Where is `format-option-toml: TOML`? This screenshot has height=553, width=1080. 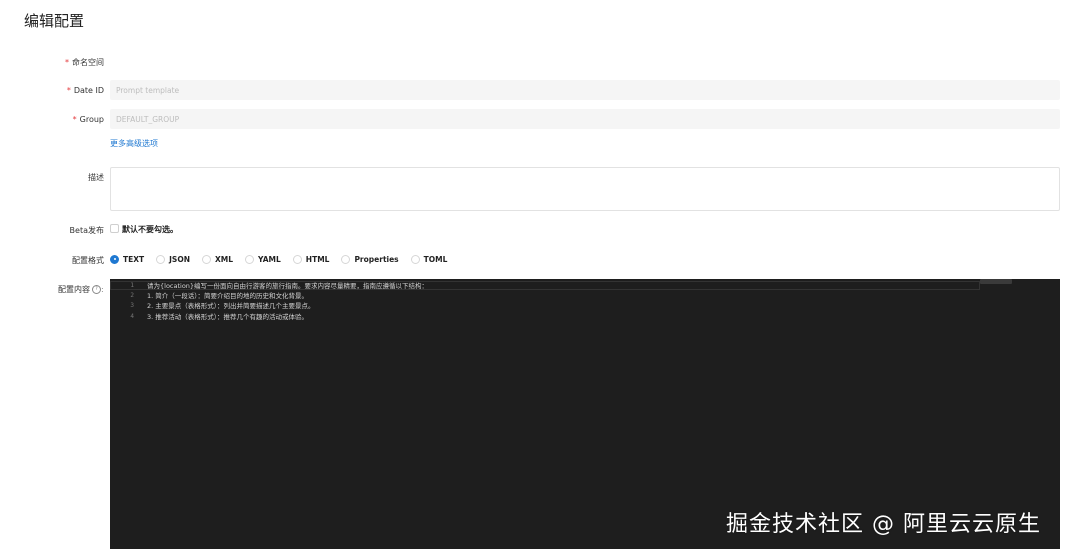
format-option-toml: TOML is located at coordinates (428, 259).